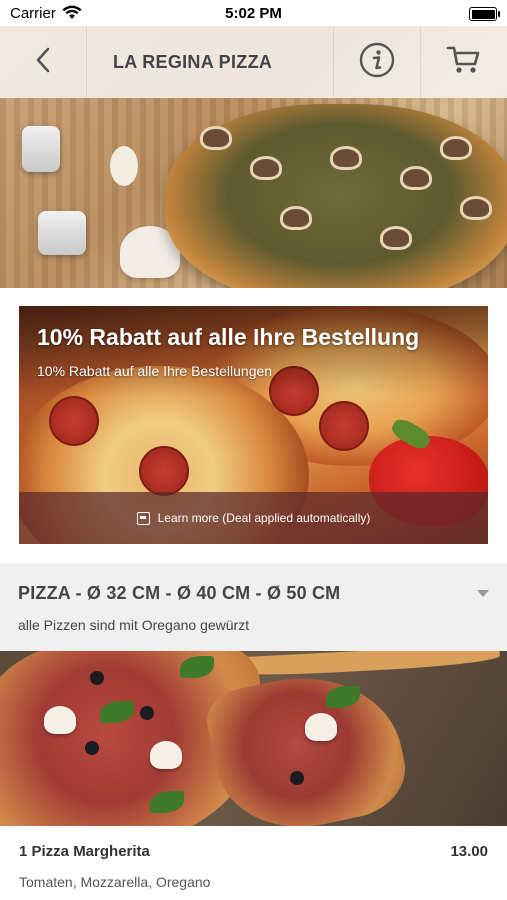  What do you see at coordinates (134, 625) in the screenshot?
I see `category-description: alle Pizzen sind mit Oregano gewürzt` at bounding box center [134, 625].